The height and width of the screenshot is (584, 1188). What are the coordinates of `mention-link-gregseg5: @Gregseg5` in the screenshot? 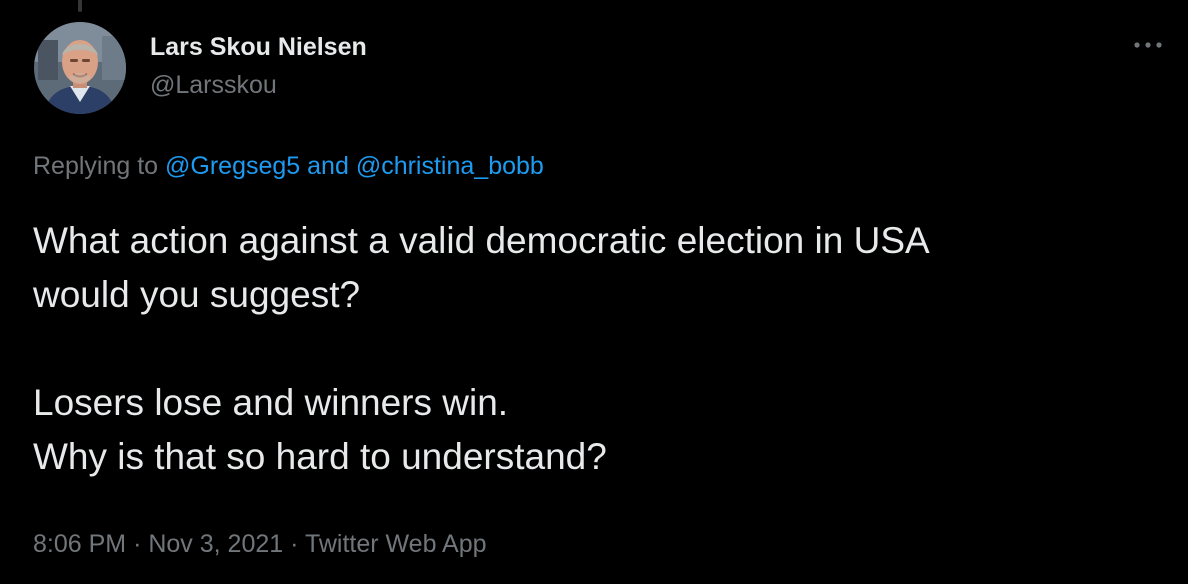 It's located at (232, 166).